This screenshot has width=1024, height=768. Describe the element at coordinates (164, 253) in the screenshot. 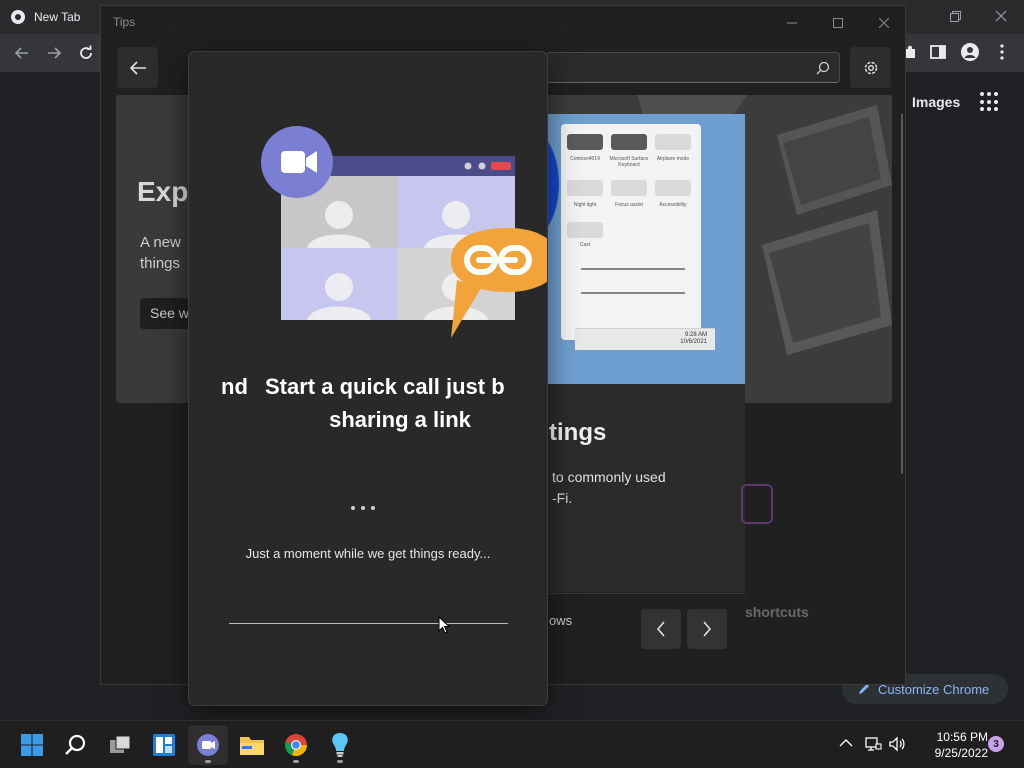

I see `hero-description: A new things` at that location.